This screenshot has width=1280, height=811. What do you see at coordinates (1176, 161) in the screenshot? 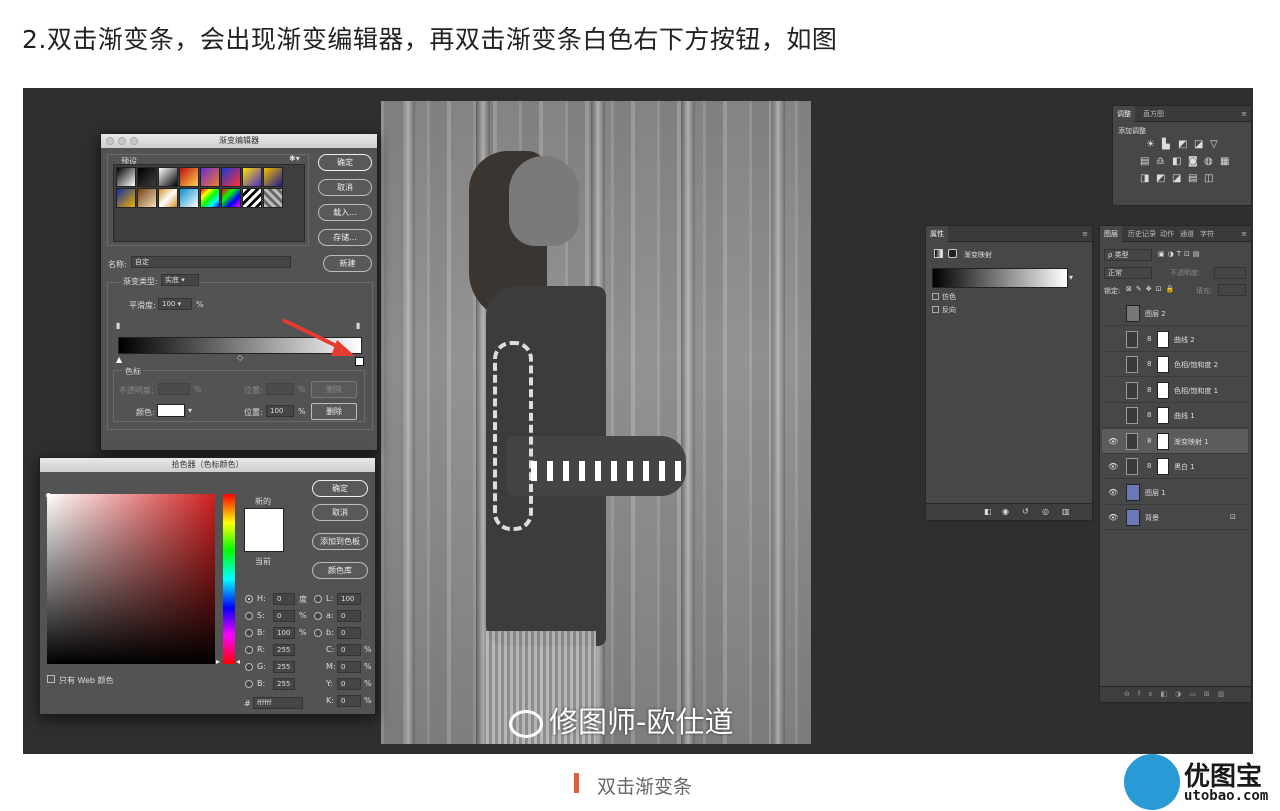
I see `bw-icon: ◧` at bounding box center [1176, 161].